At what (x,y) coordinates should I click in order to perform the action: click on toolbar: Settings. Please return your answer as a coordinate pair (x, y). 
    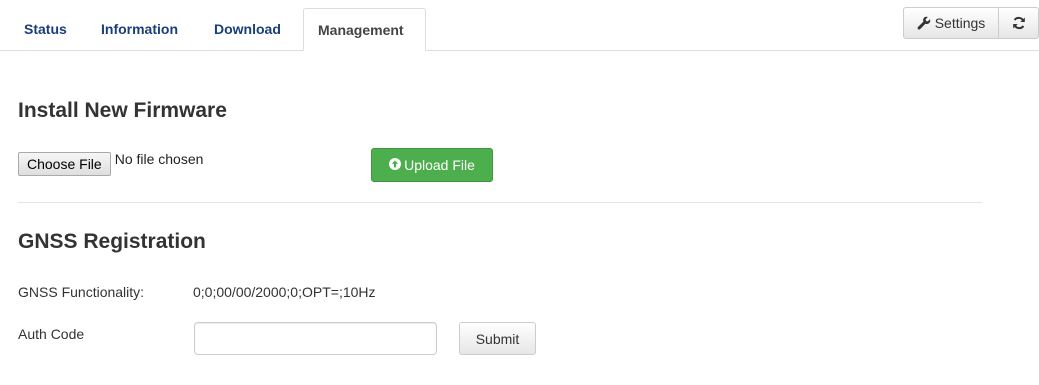
    Looking at the image, I should click on (971, 23).